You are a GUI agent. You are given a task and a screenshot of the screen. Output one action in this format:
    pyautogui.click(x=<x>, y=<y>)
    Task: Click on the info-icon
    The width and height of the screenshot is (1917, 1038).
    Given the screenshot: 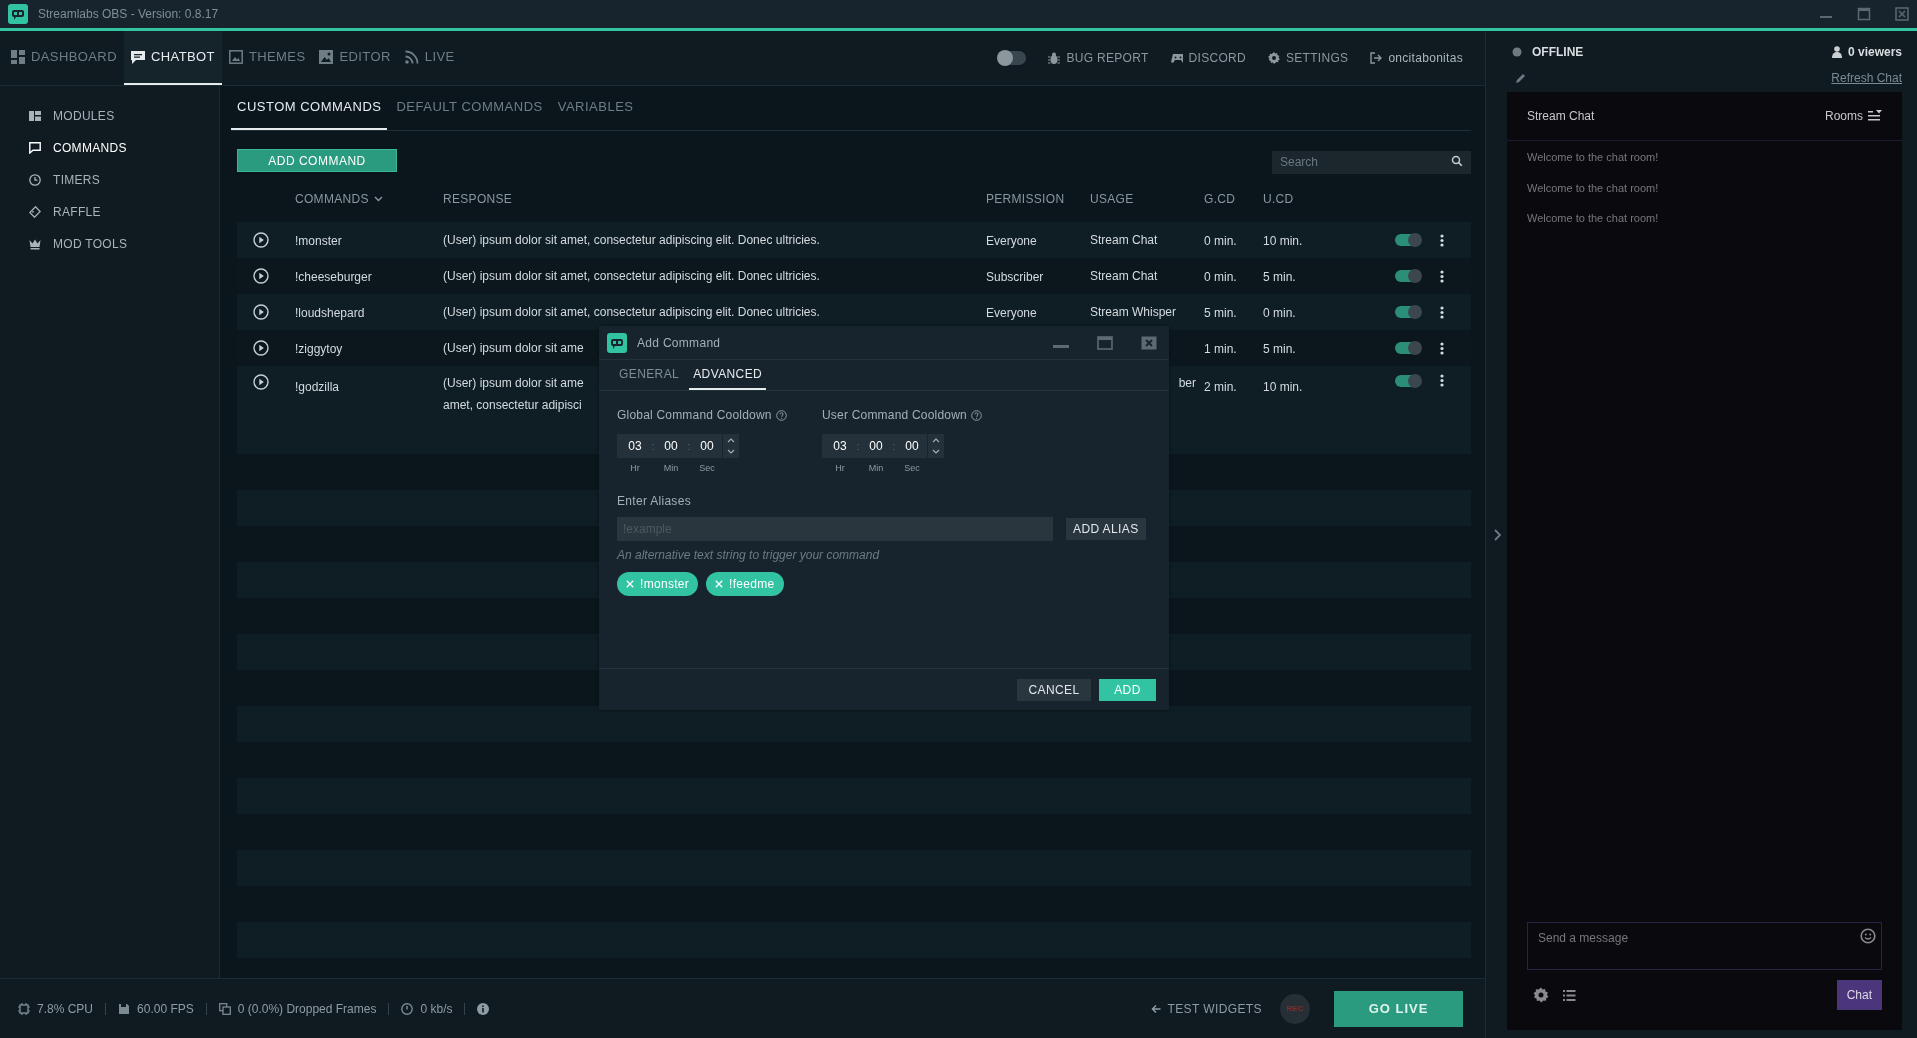 What is the action you would take?
    pyautogui.click(x=483, y=1008)
    